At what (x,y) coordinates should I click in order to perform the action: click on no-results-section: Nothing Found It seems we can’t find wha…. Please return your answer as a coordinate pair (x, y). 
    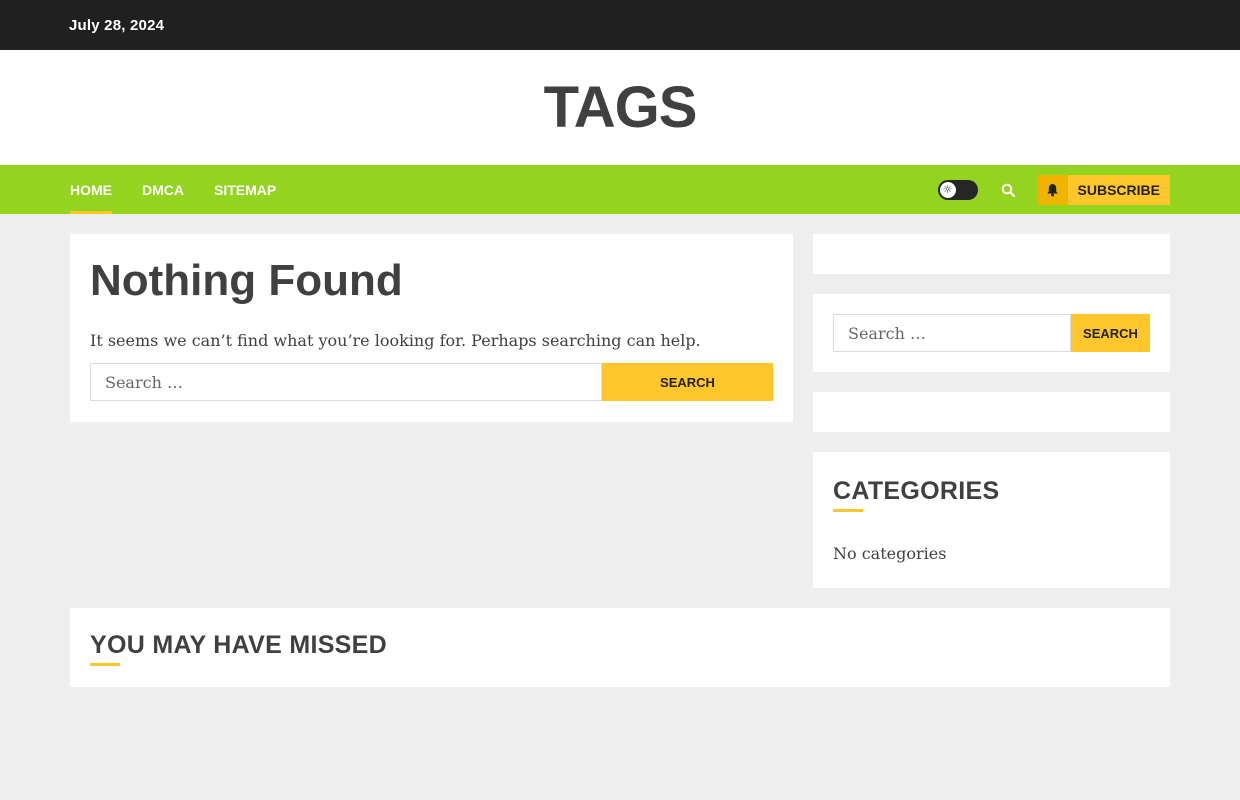
    Looking at the image, I should click on (431, 328).